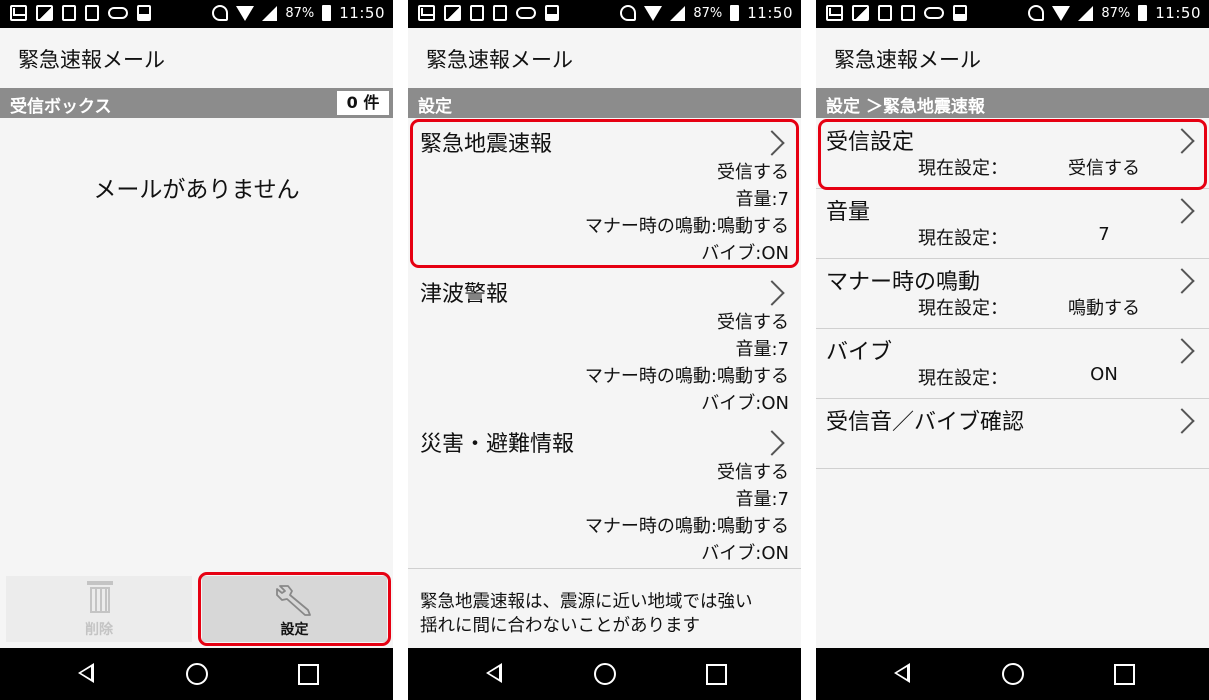  I want to click on setting-sound-check: 受信音／バイブ確認, so click(1012, 433).